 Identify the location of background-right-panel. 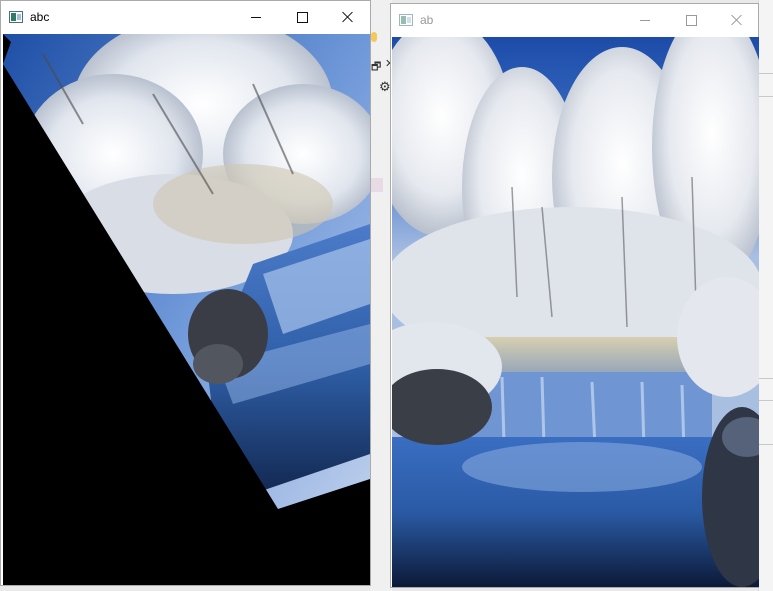
(765, 295).